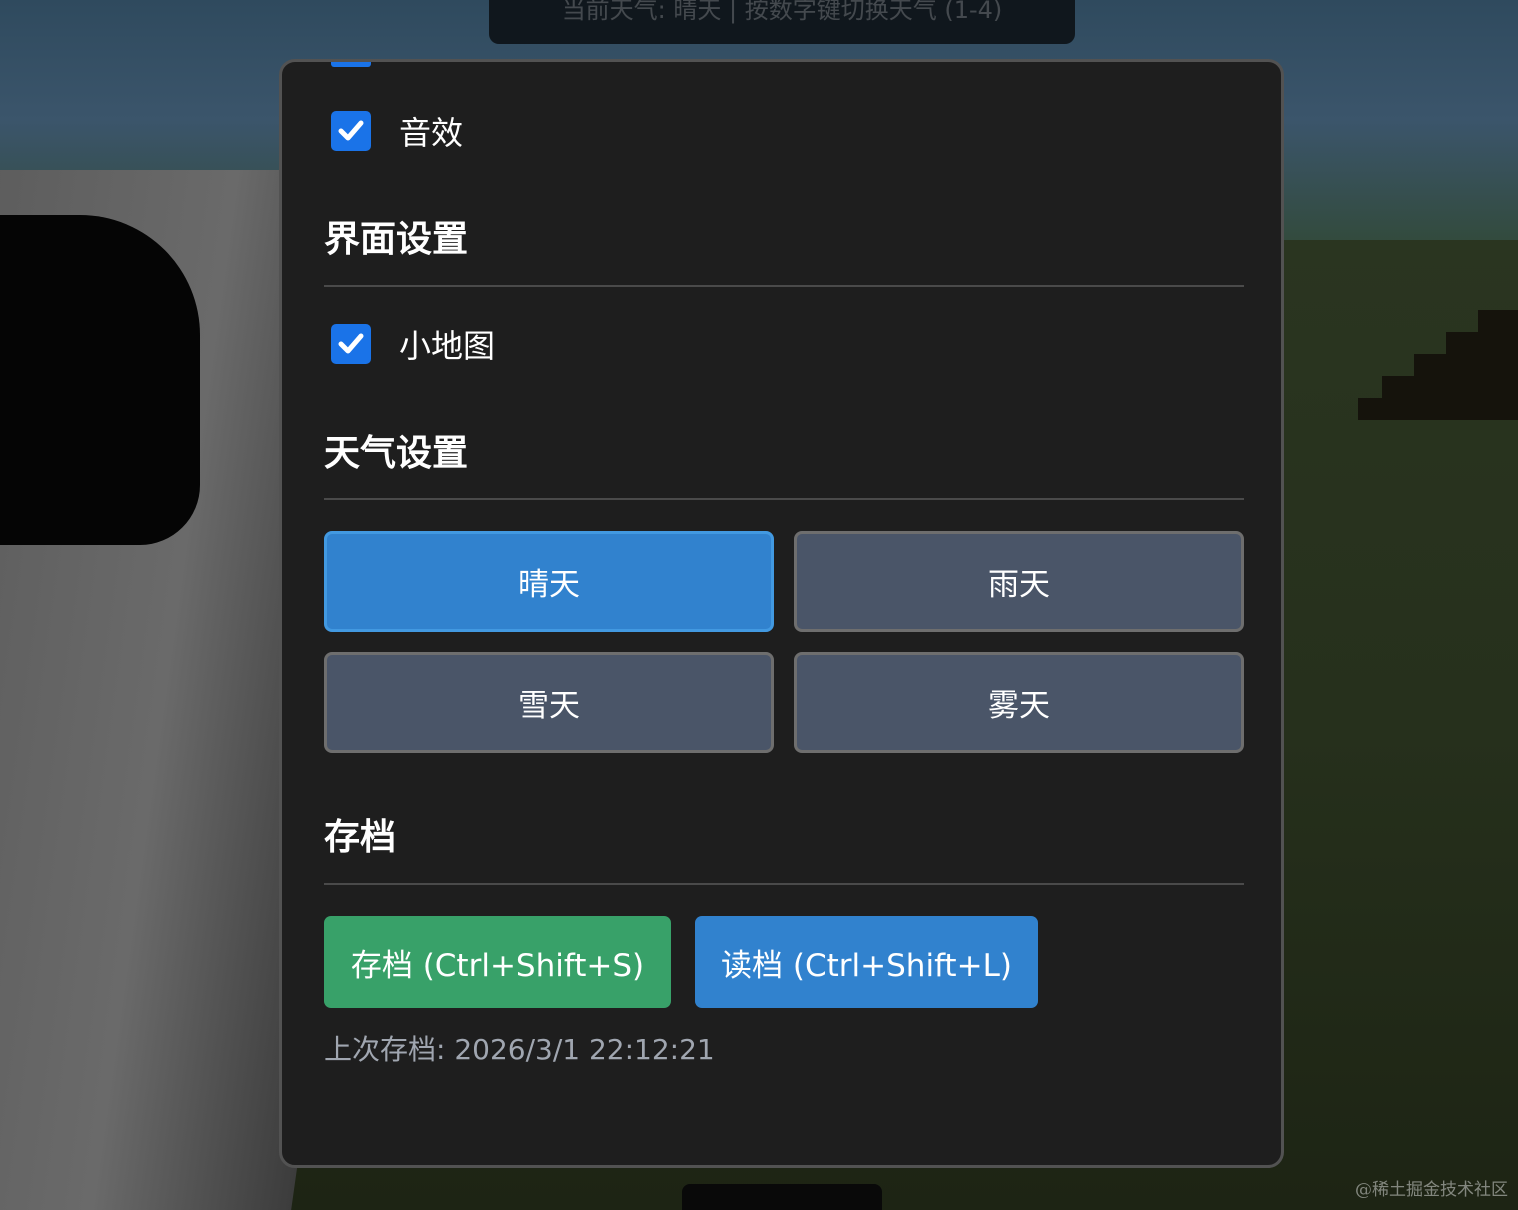  I want to click on load-game-button: 读档 (Ctrl+Shift+L), so click(866, 962).